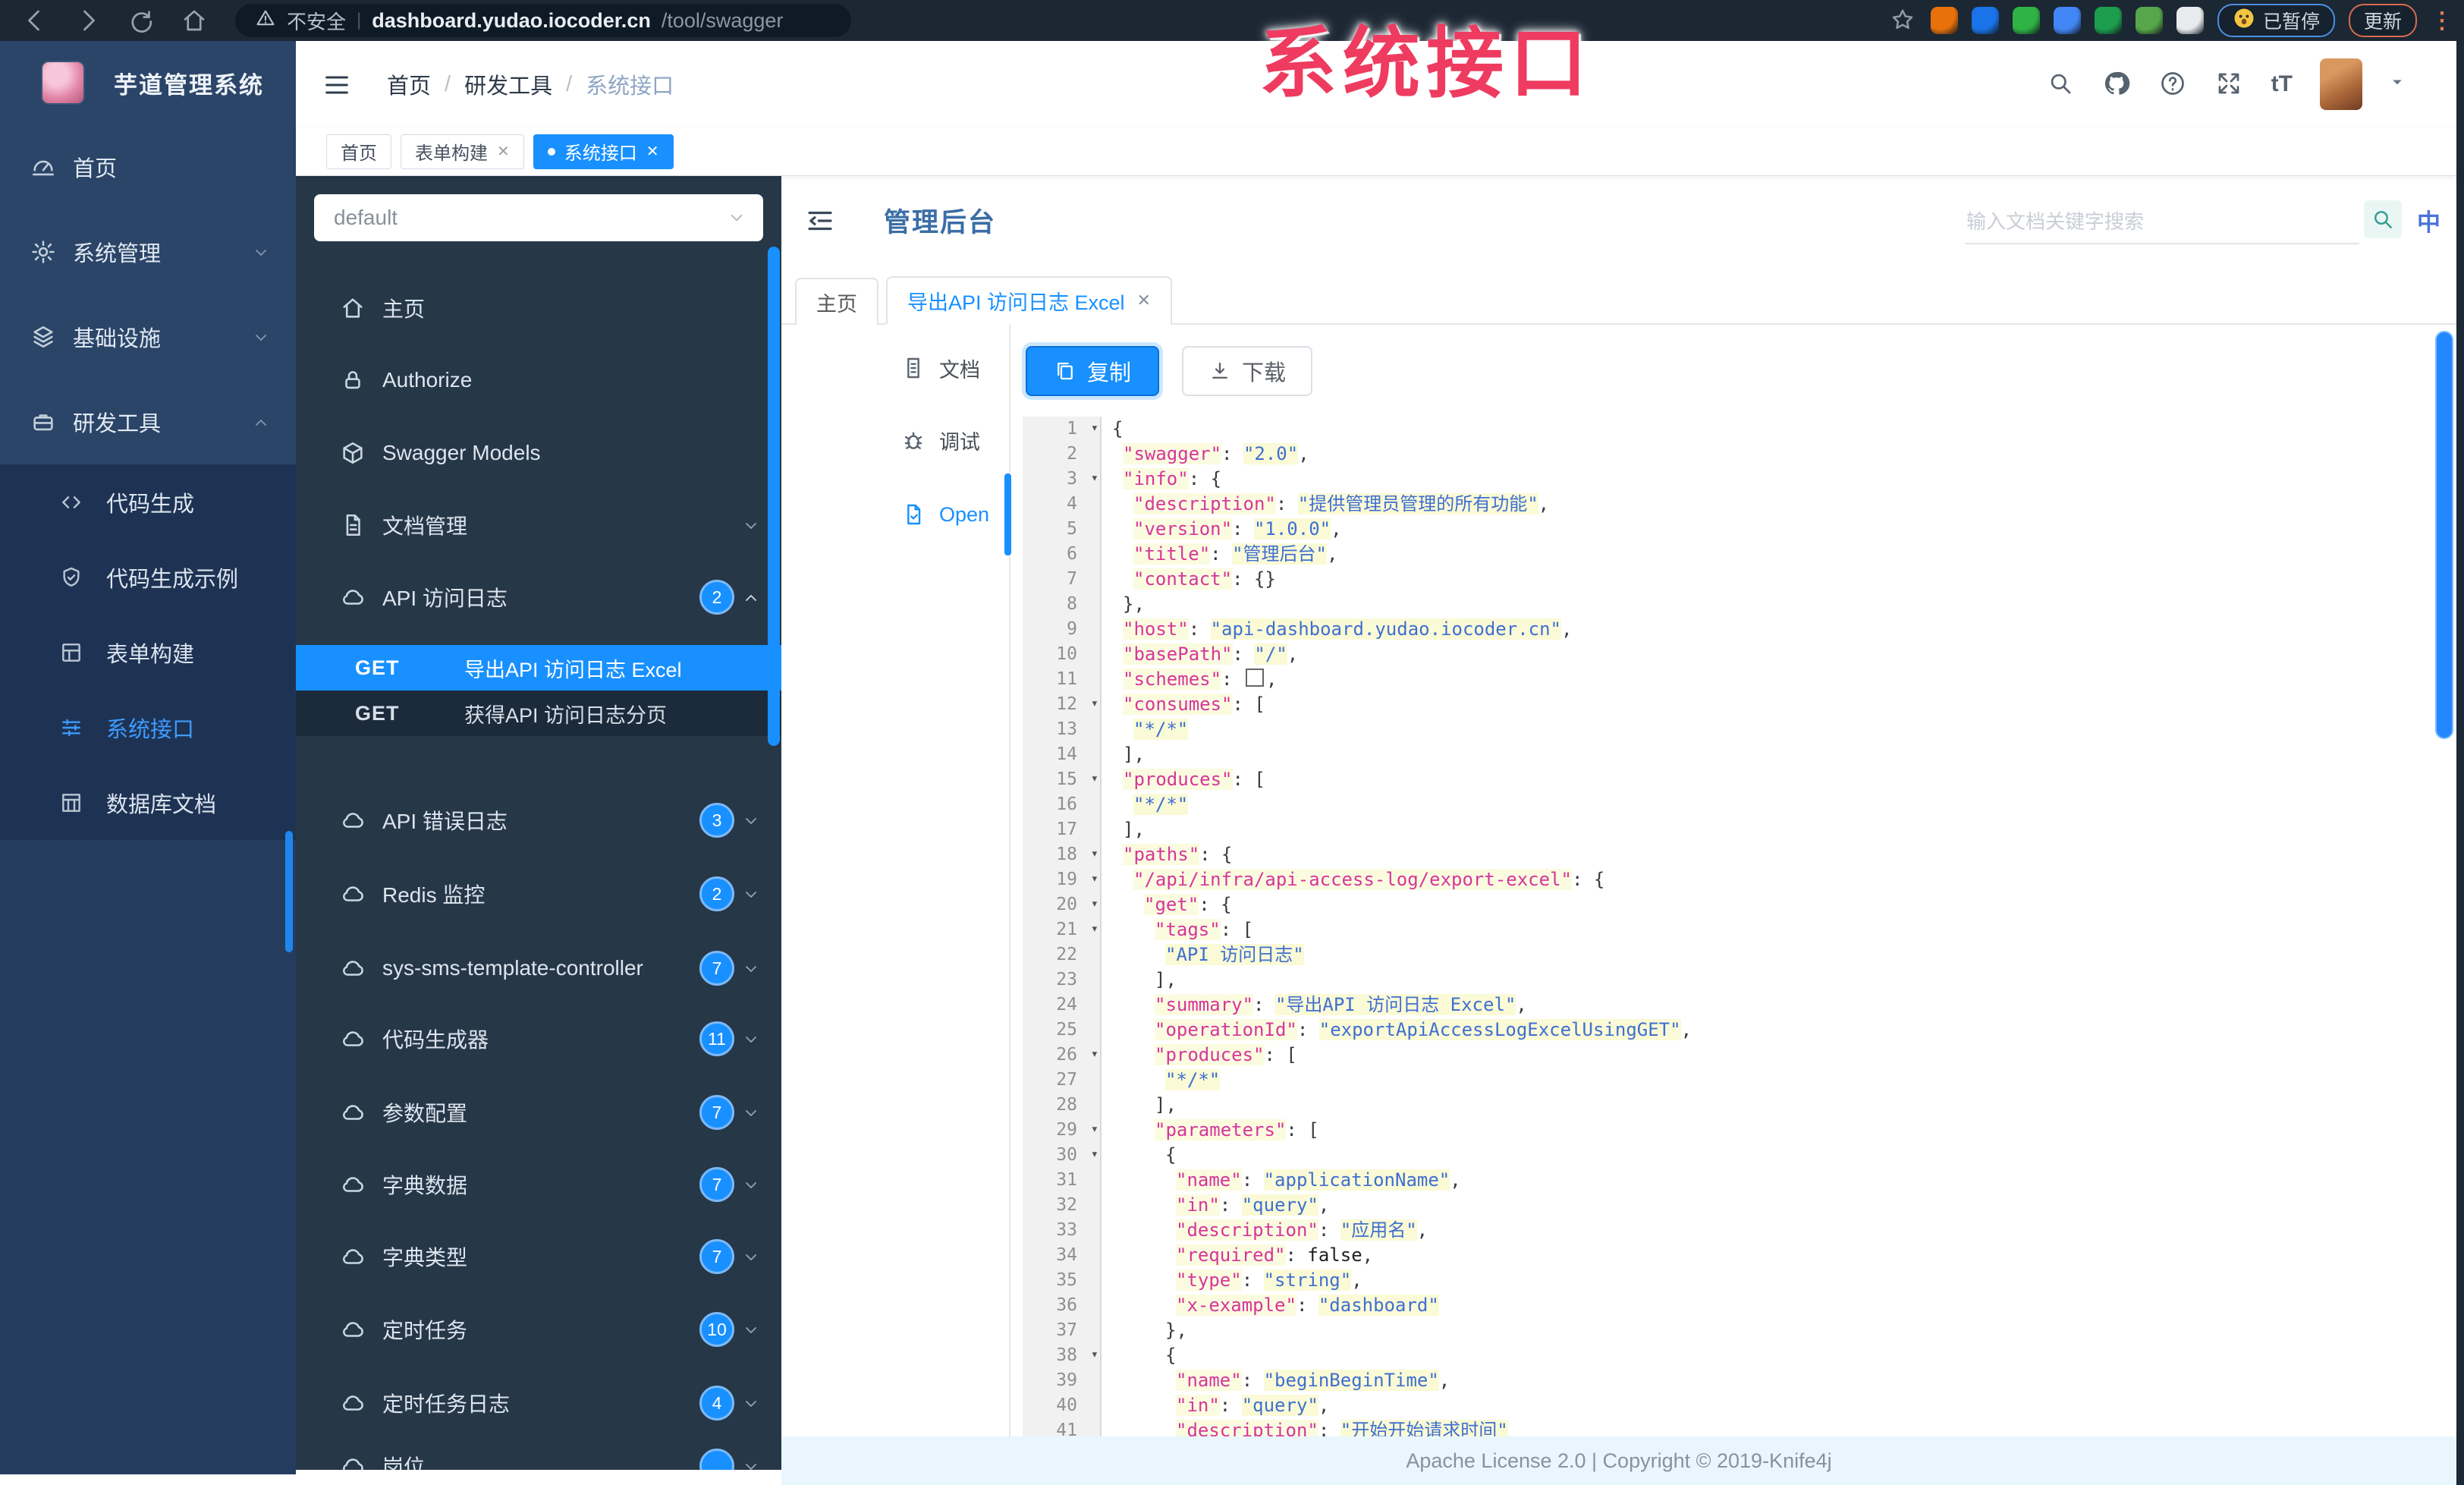 Image resolution: width=2464 pixels, height=1485 pixels. What do you see at coordinates (820, 221) in the screenshot?
I see `collapse-menu-icon` at bounding box center [820, 221].